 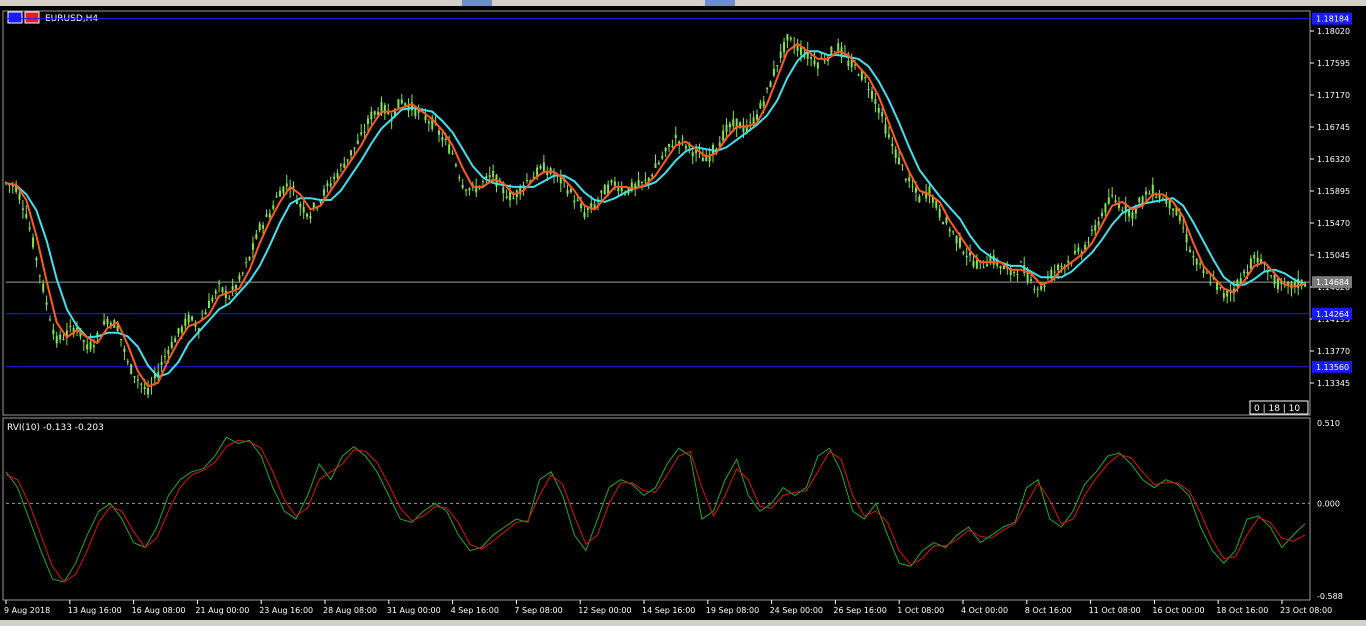 I want to click on time-tick-label: 8 Oct 16:00, so click(x=1048, y=610).